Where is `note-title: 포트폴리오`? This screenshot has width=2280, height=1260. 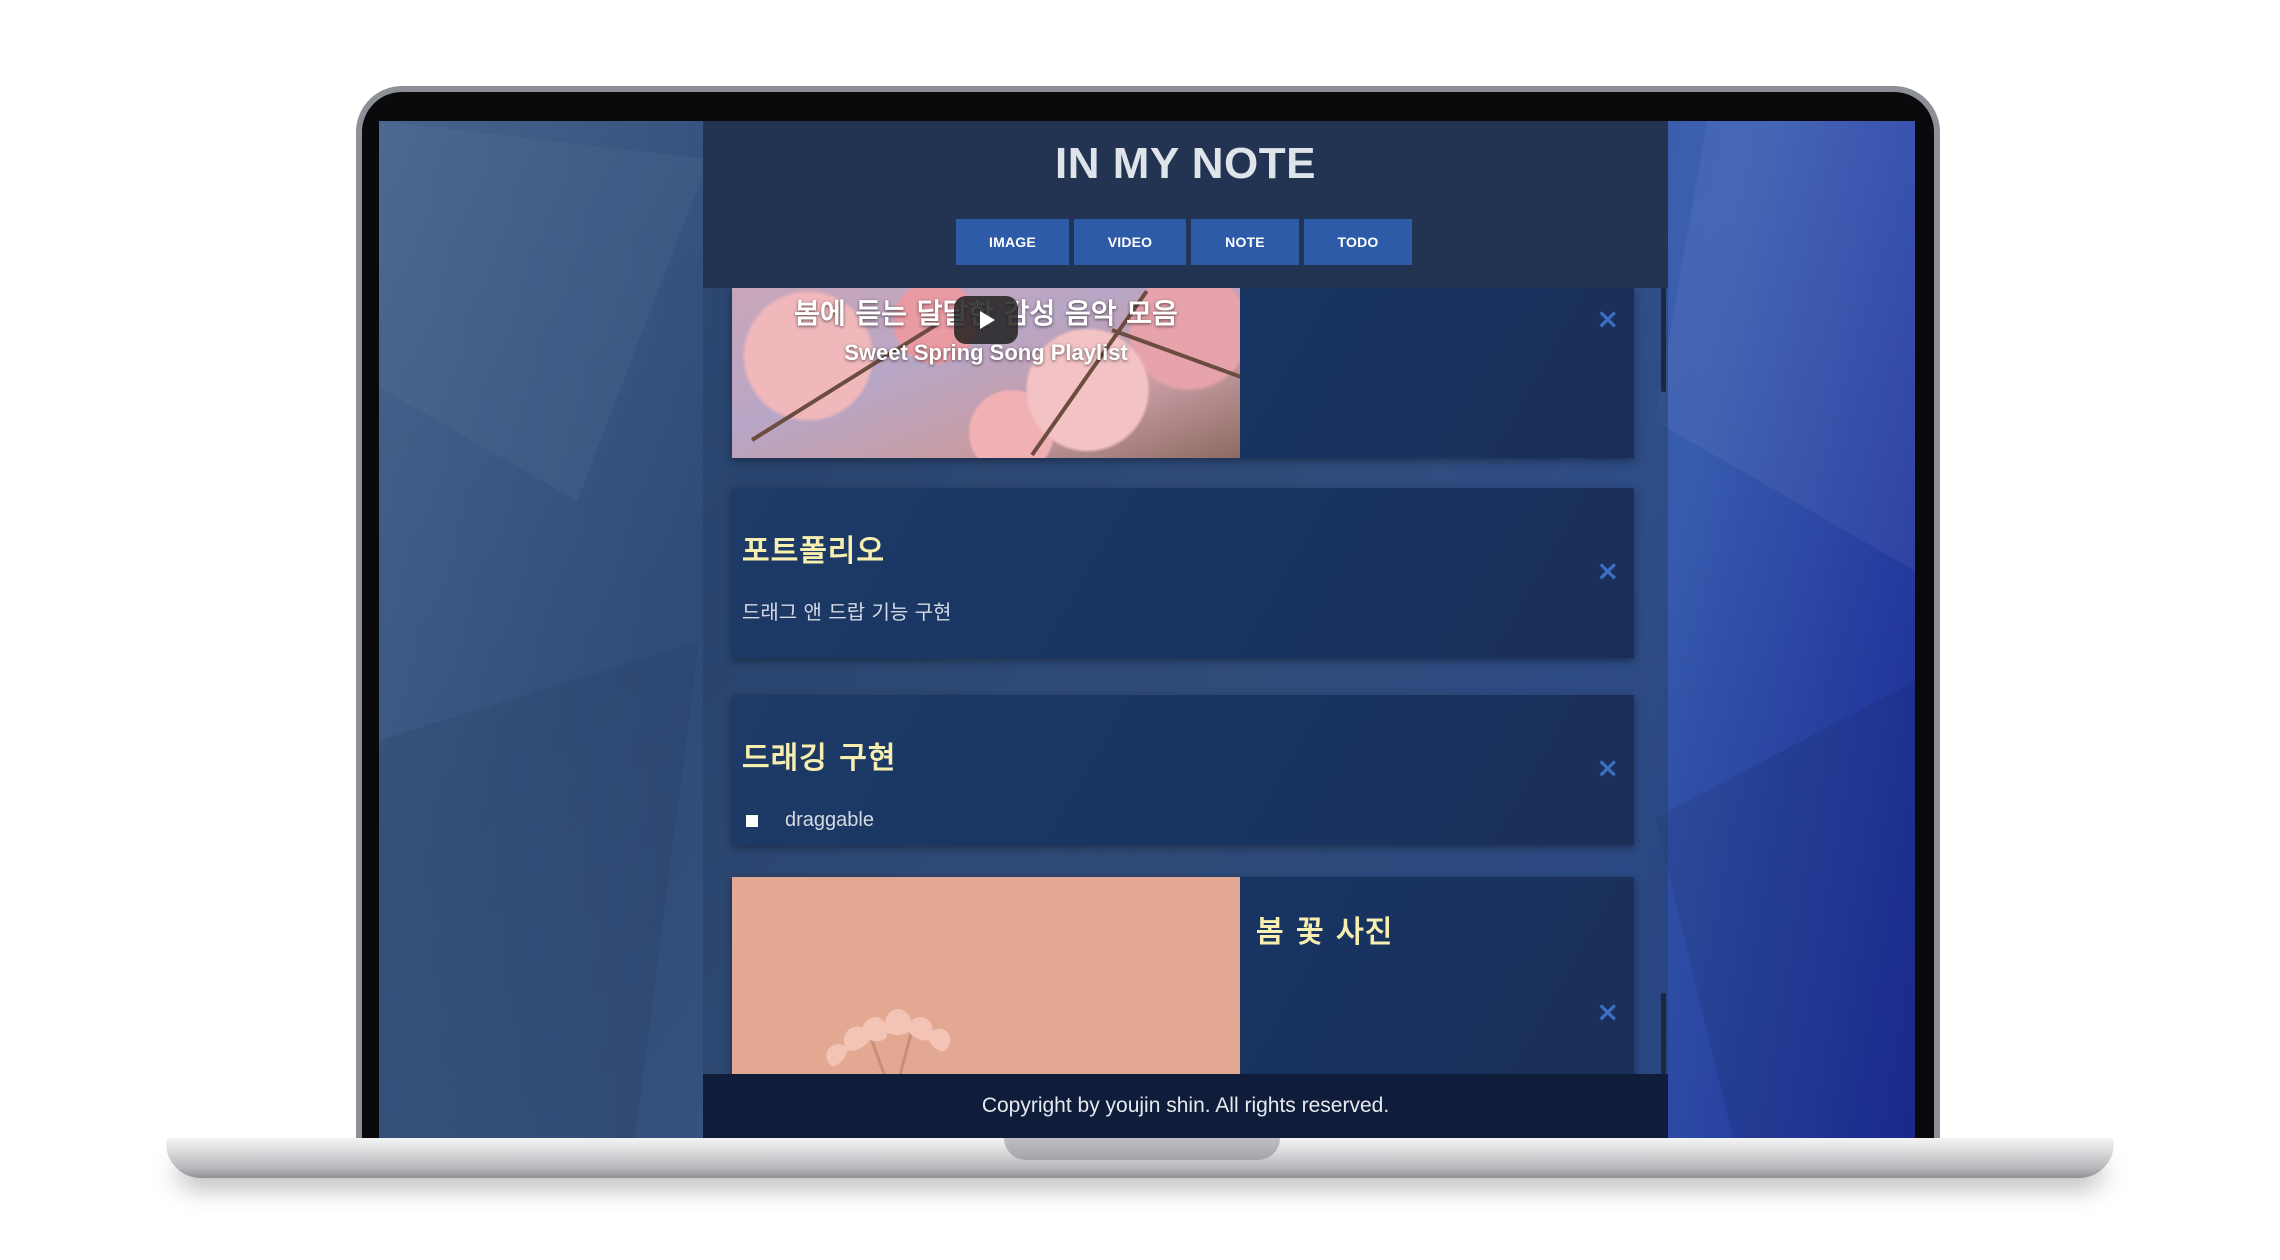
note-title: 포트폴리오 is located at coordinates (813, 551).